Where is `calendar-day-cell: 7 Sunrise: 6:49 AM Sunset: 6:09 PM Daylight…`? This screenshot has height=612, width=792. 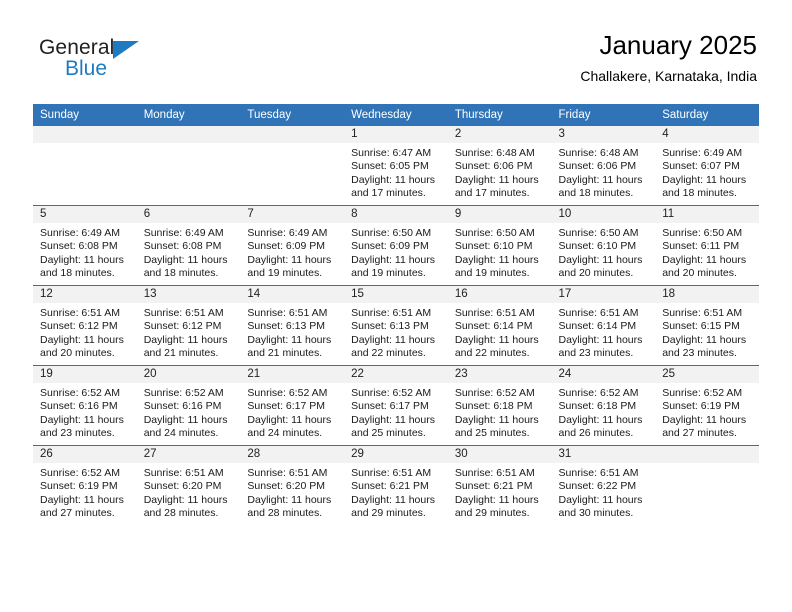
calendar-day-cell: 7 Sunrise: 6:49 AM Sunset: 6:09 PM Daylight… is located at coordinates (292, 245).